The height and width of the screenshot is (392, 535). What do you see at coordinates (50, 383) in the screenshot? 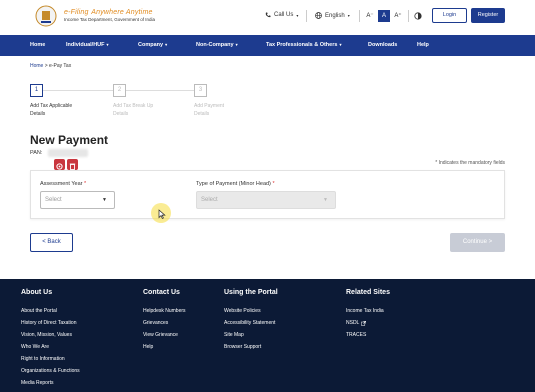
I see `footer-link: Media Reports` at bounding box center [50, 383].